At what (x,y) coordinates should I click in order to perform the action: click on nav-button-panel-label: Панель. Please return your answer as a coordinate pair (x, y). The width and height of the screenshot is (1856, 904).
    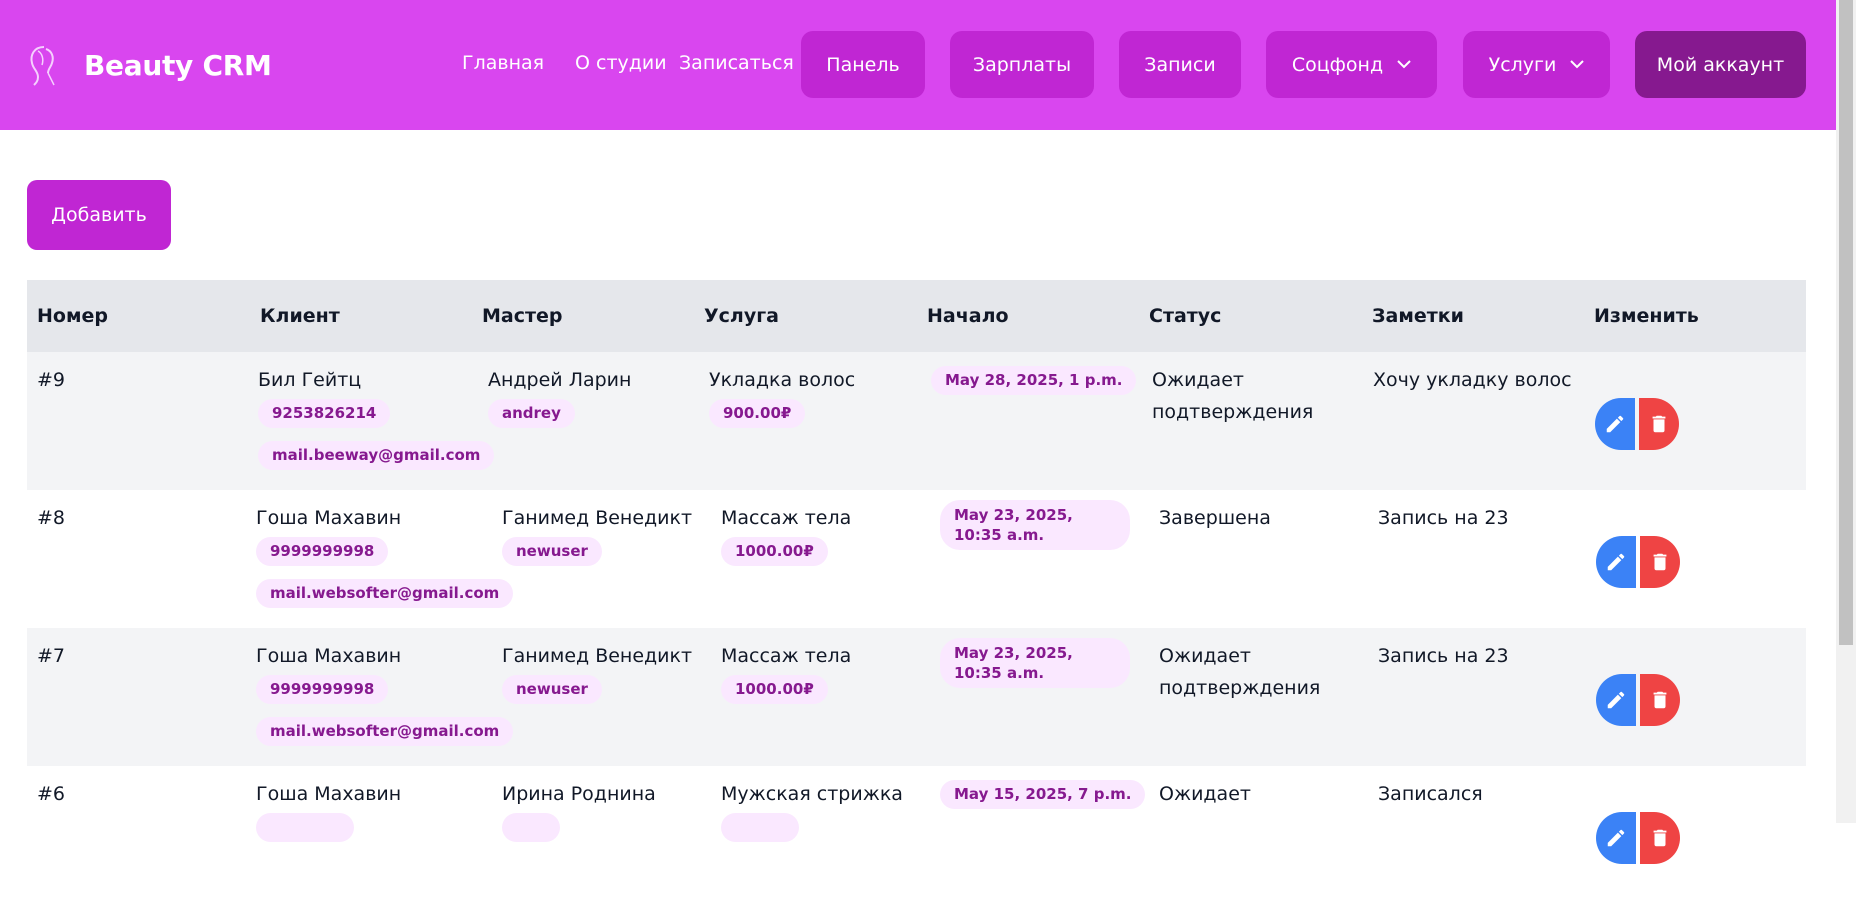
    Looking at the image, I should click on (863, 64).